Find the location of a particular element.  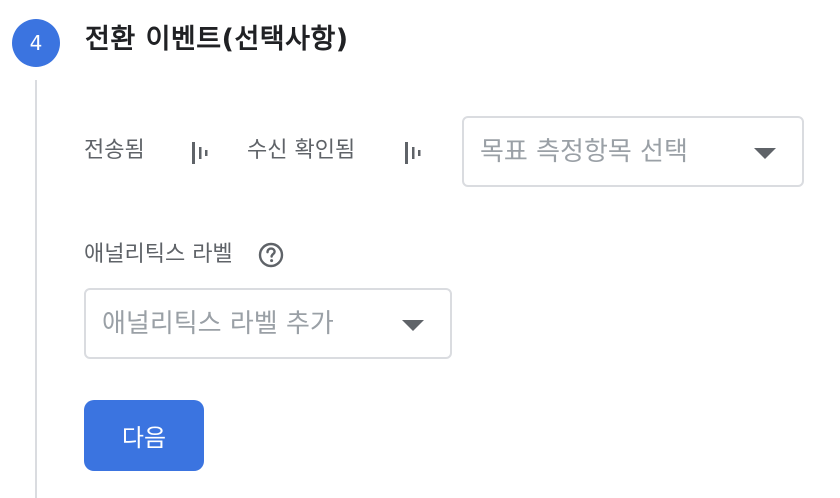

analytics-label-placeholder: 애널리틱스 라벨 추가 is located at coordinates (218, 323).